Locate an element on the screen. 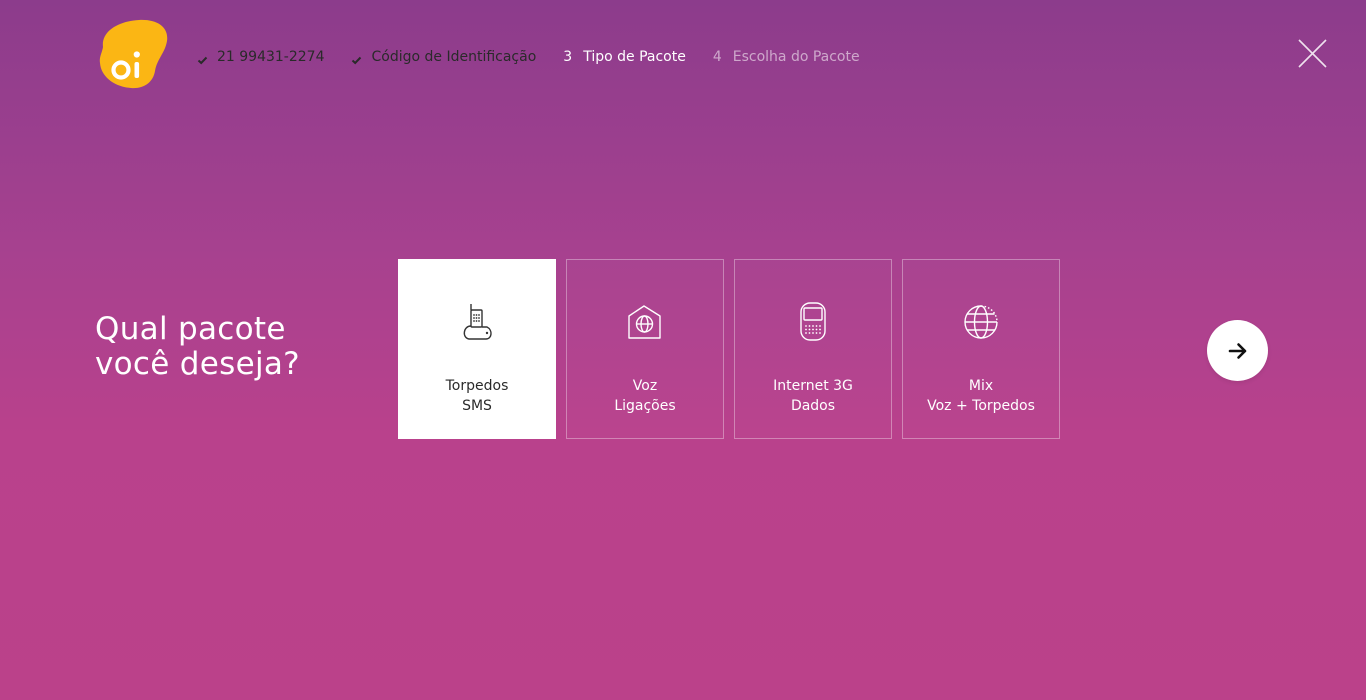  question-line-1: Qual pacote is located at coordinates (190, 329).